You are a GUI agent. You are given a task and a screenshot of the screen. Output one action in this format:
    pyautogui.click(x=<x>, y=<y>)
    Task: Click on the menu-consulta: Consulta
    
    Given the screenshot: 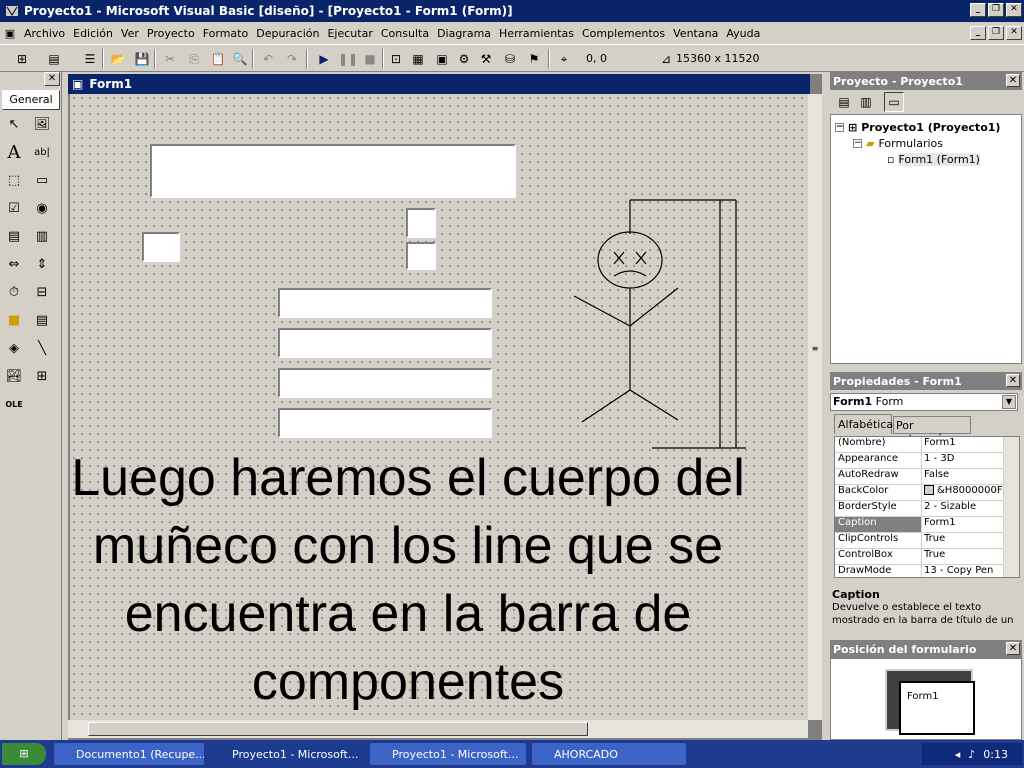 What is the action you would take?
    pyautogui.click(x=405, y=33)
    